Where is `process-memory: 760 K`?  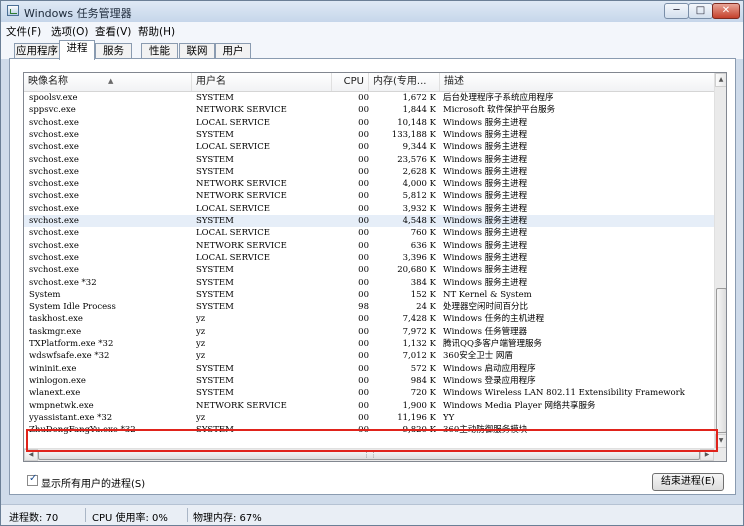
process-memory: 760 K is located at coordinates (423, 233).